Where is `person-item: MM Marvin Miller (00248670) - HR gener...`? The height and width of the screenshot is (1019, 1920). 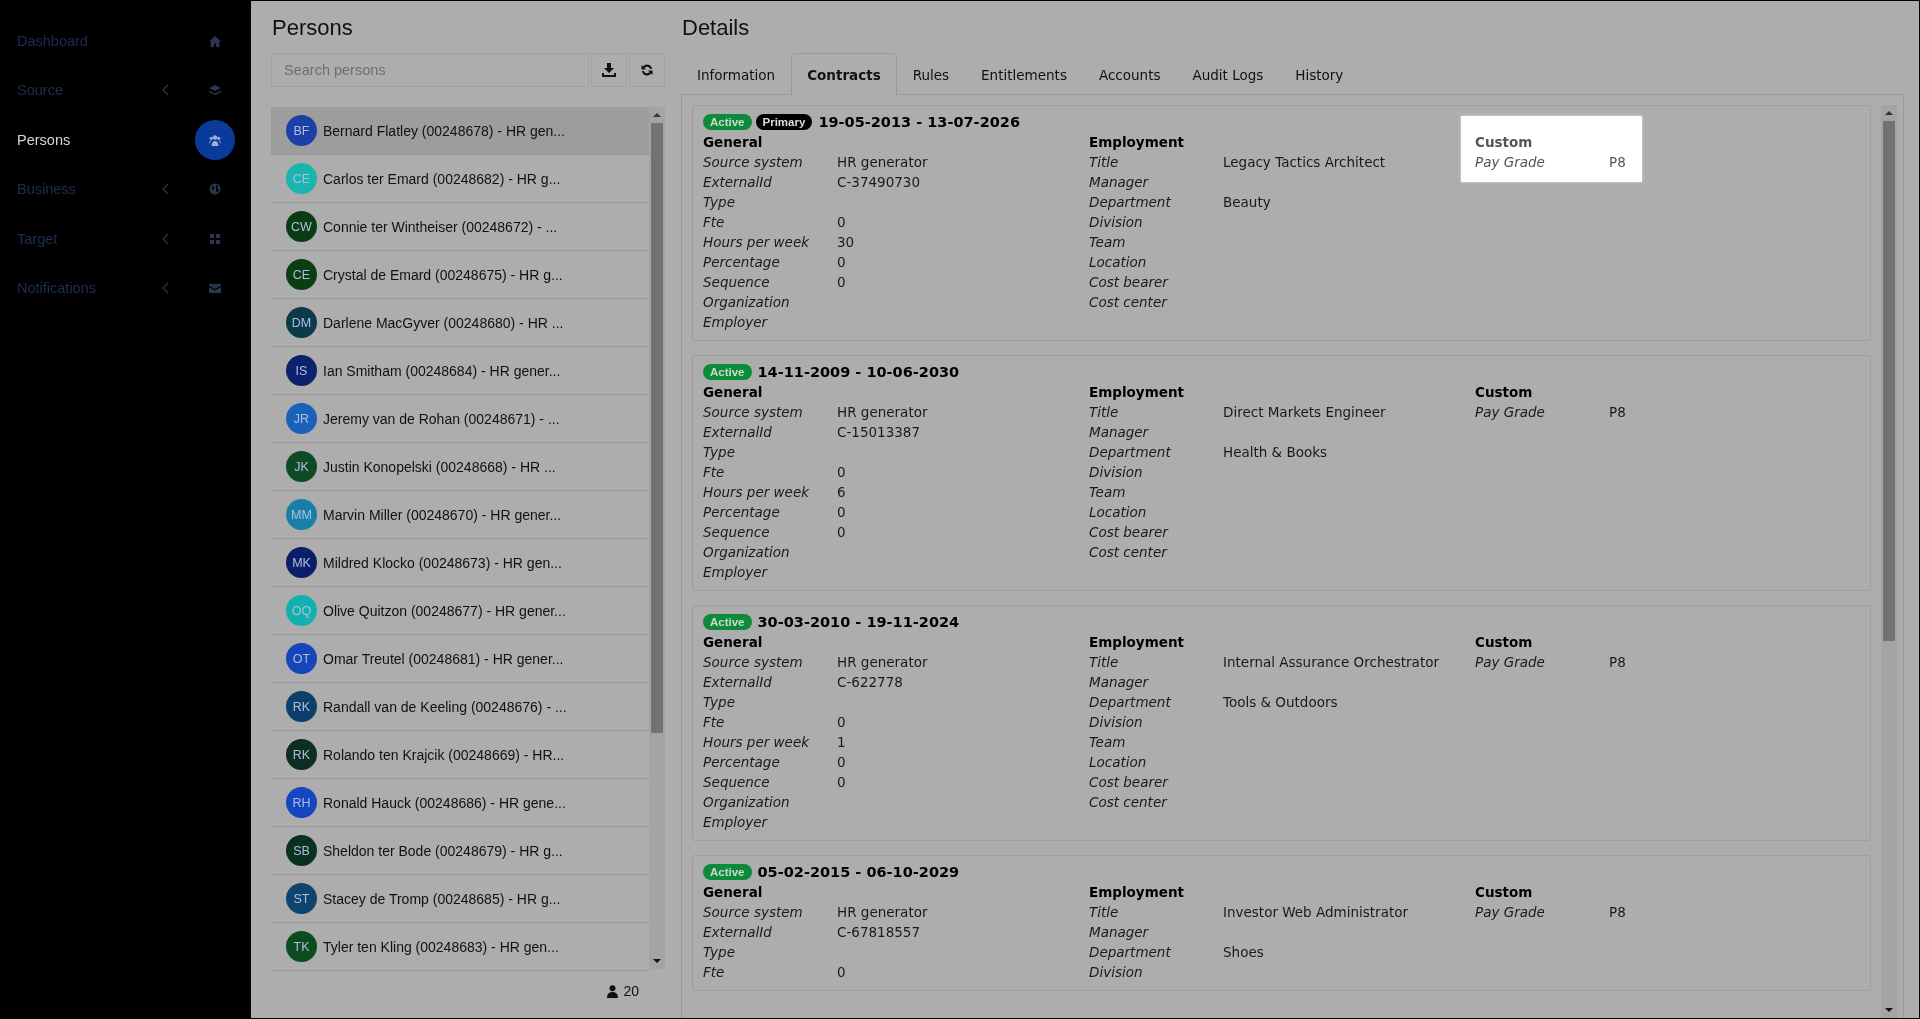
person-item: MM Marvin Miller (00248670) - HR gener... is located at coordinates (460, 515).